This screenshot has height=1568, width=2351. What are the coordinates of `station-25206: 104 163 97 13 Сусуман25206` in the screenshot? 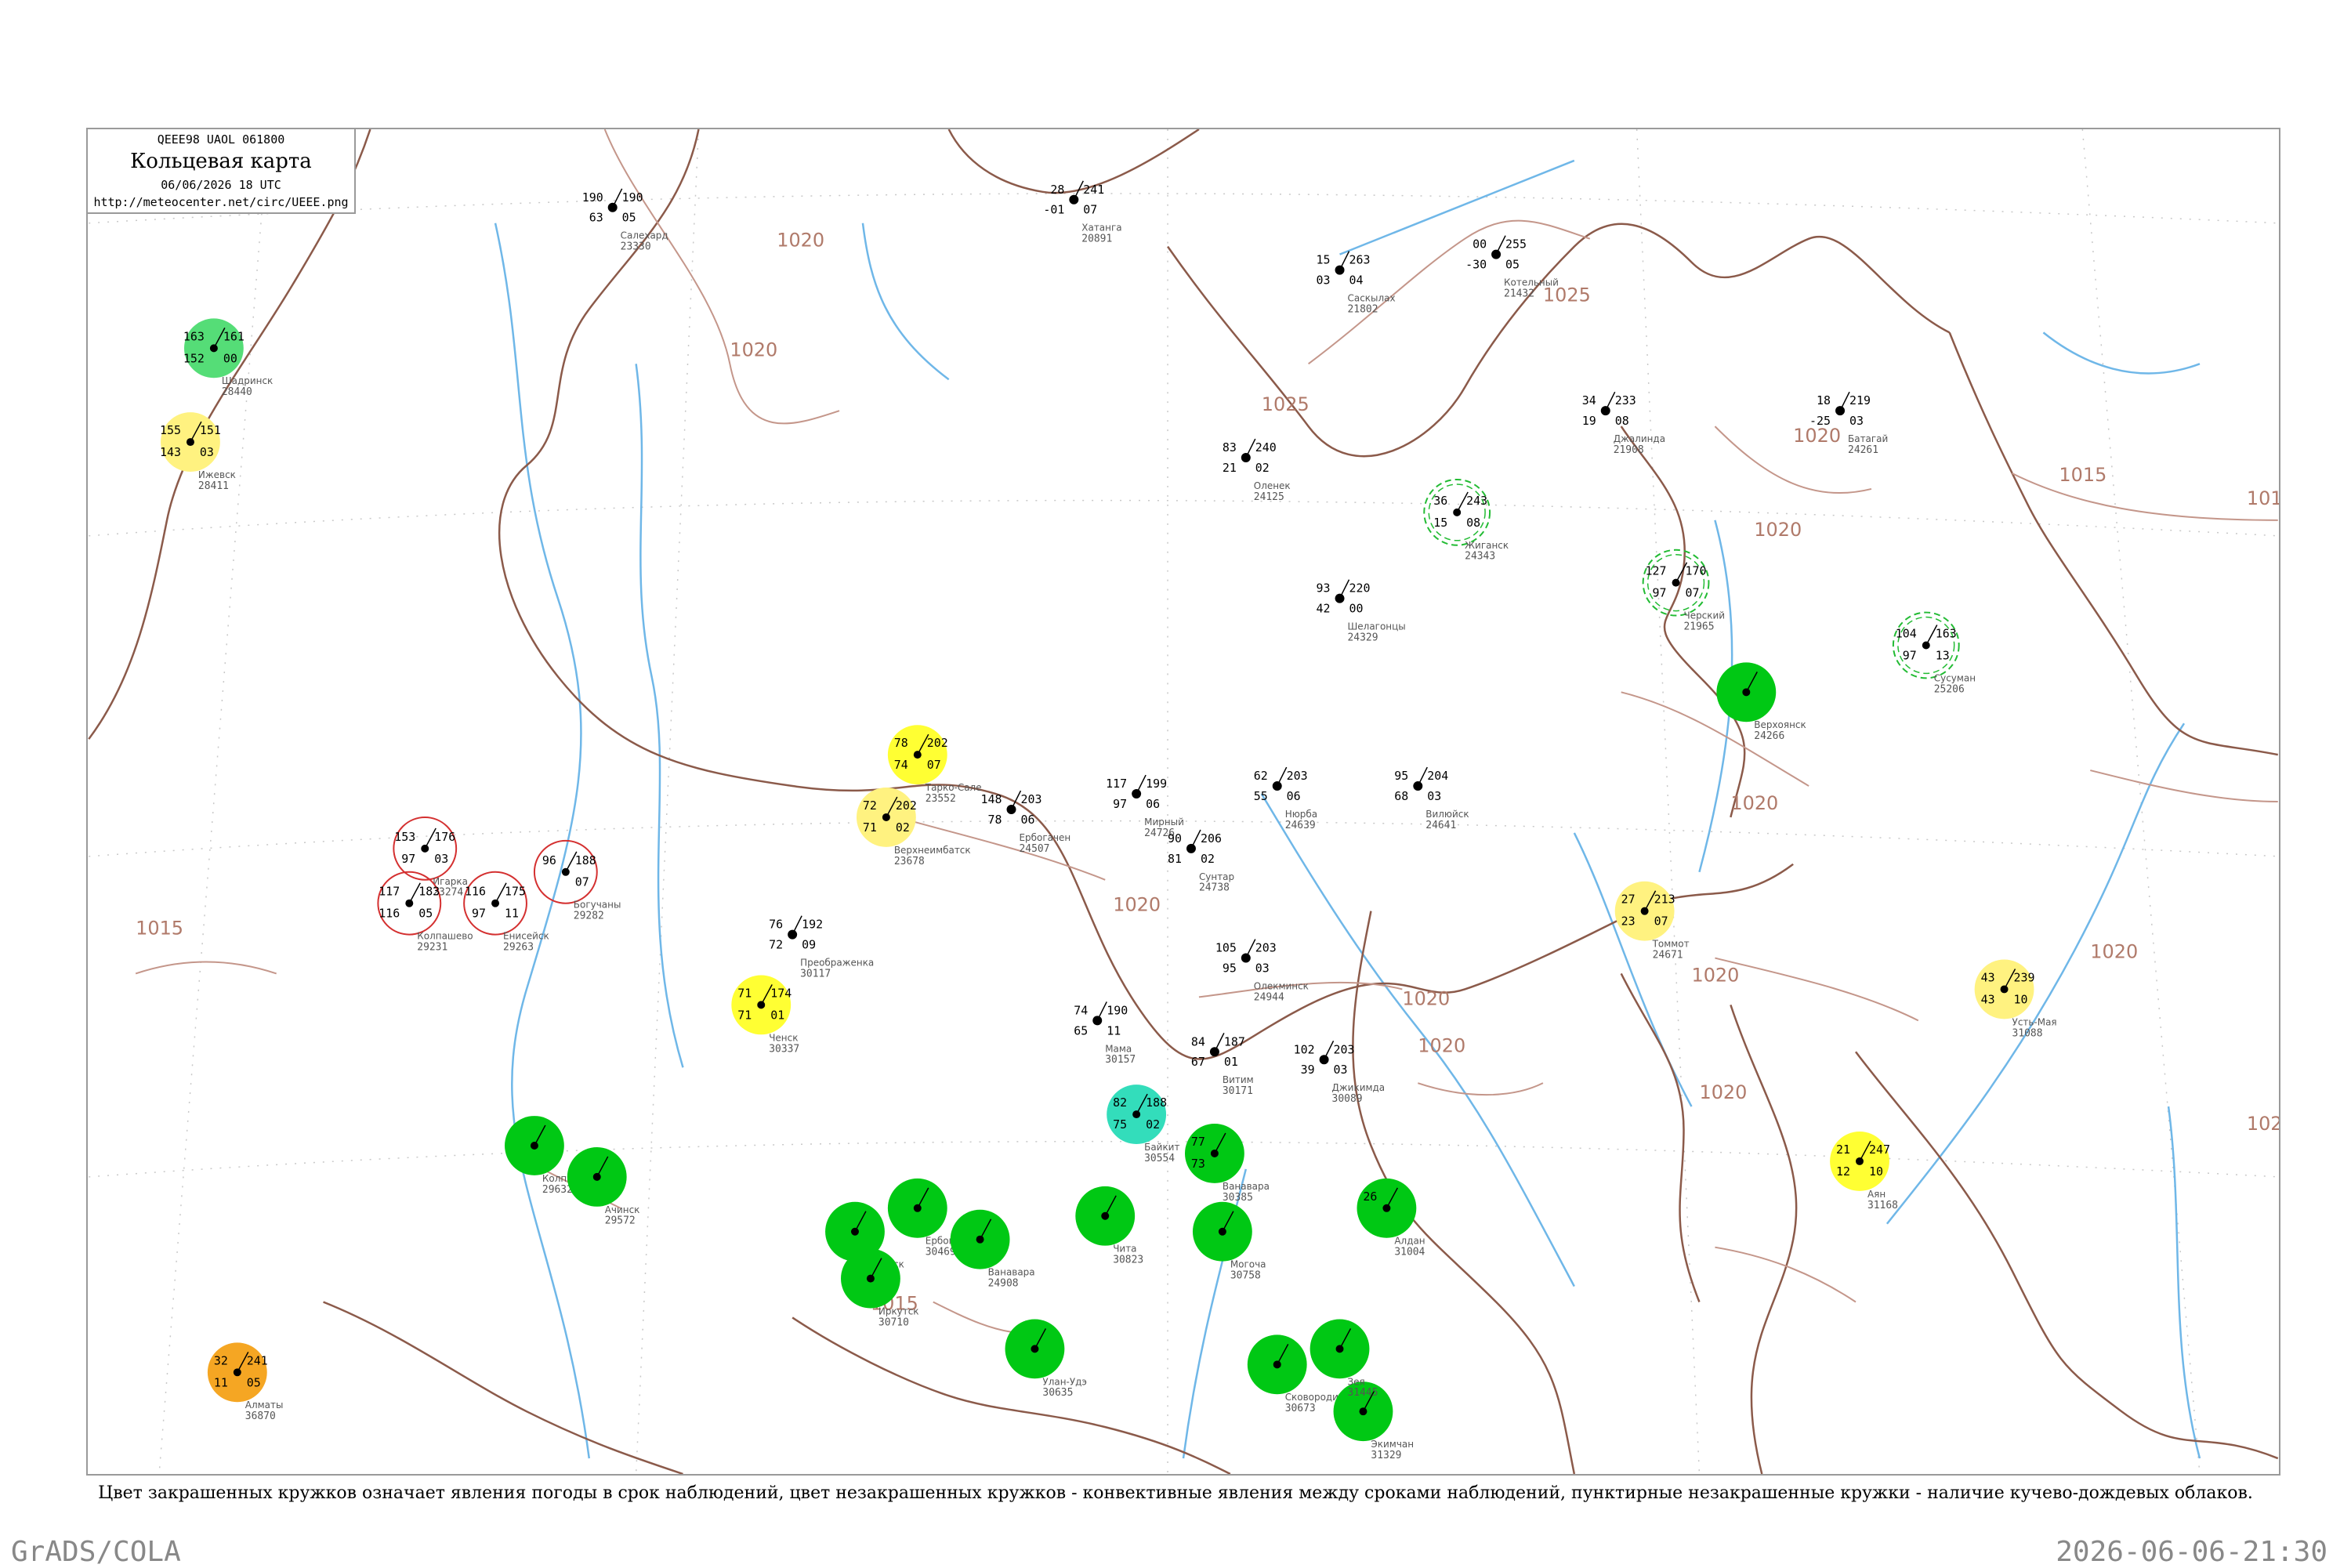 It's located at (1934, 653).